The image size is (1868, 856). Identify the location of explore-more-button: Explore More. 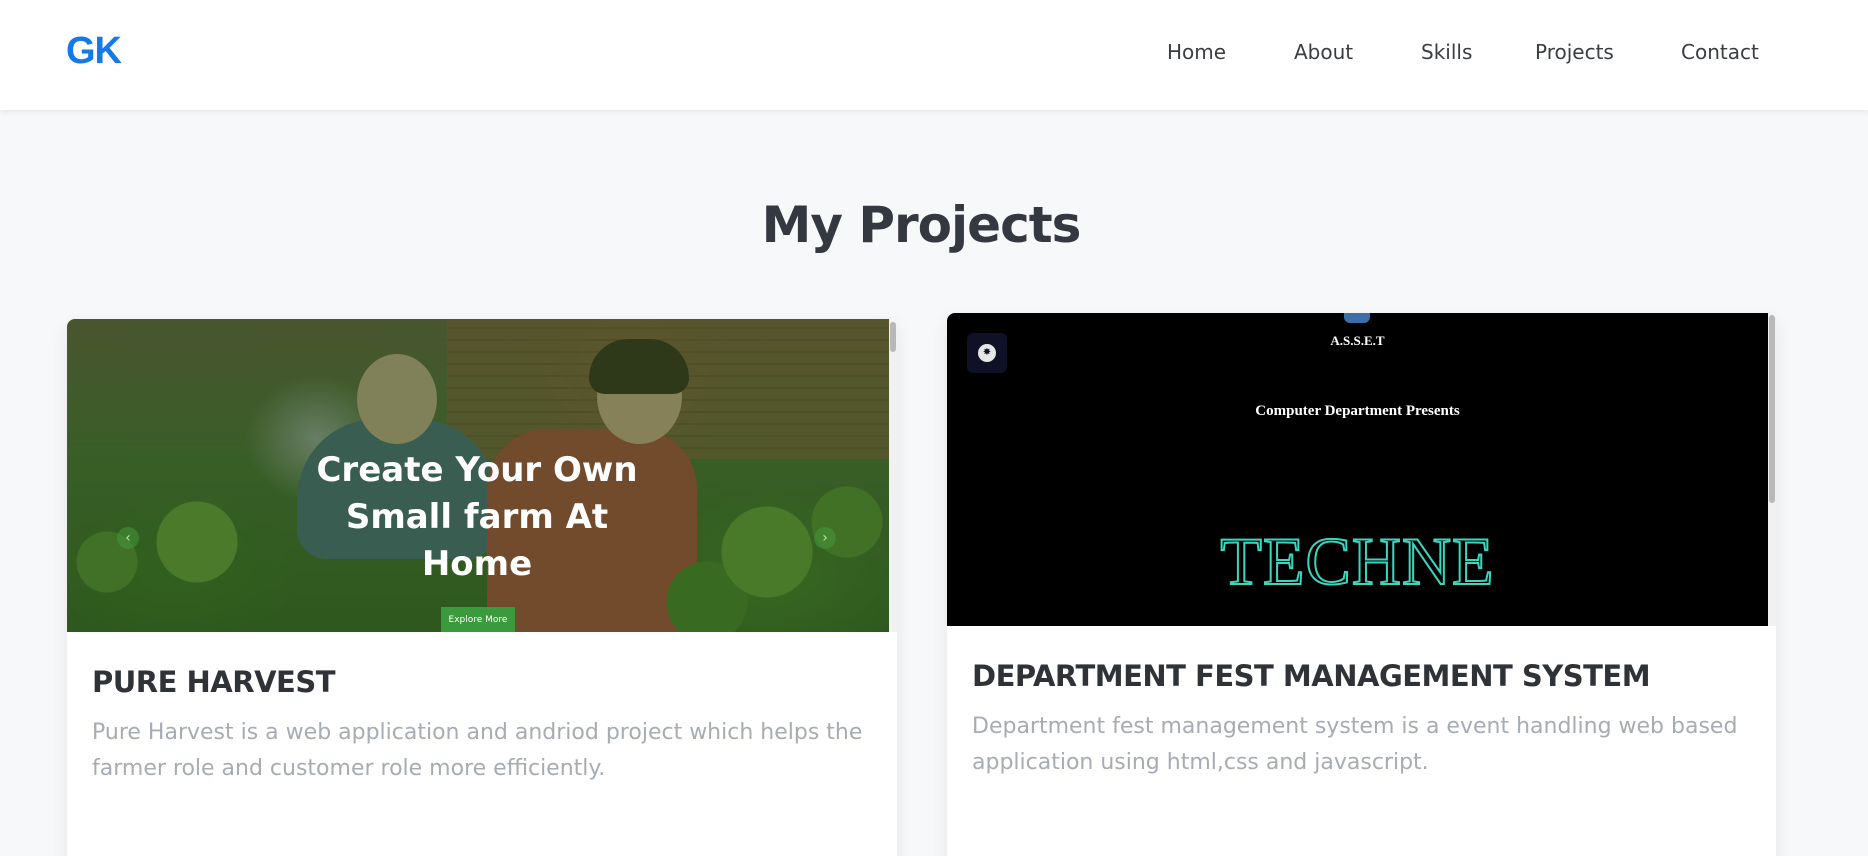
(478, 619).